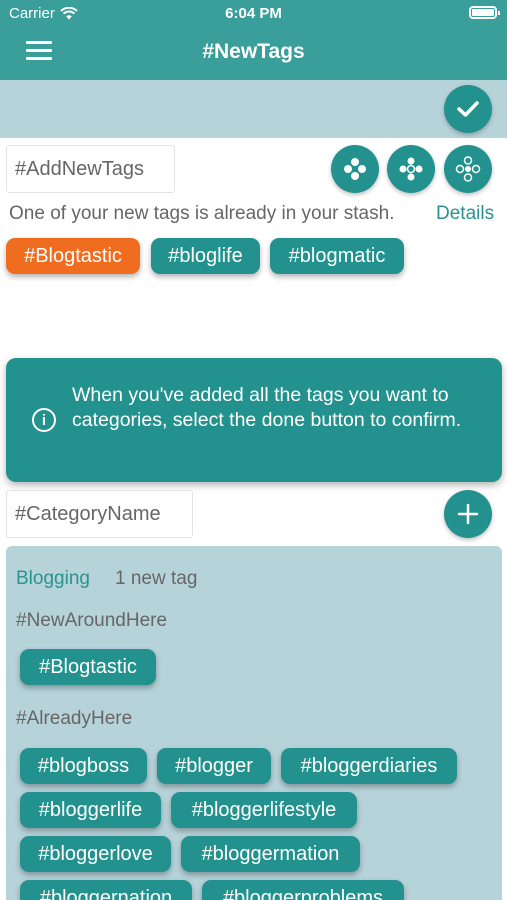  I want to click on page-title: #NewTags, so click(253, 51).